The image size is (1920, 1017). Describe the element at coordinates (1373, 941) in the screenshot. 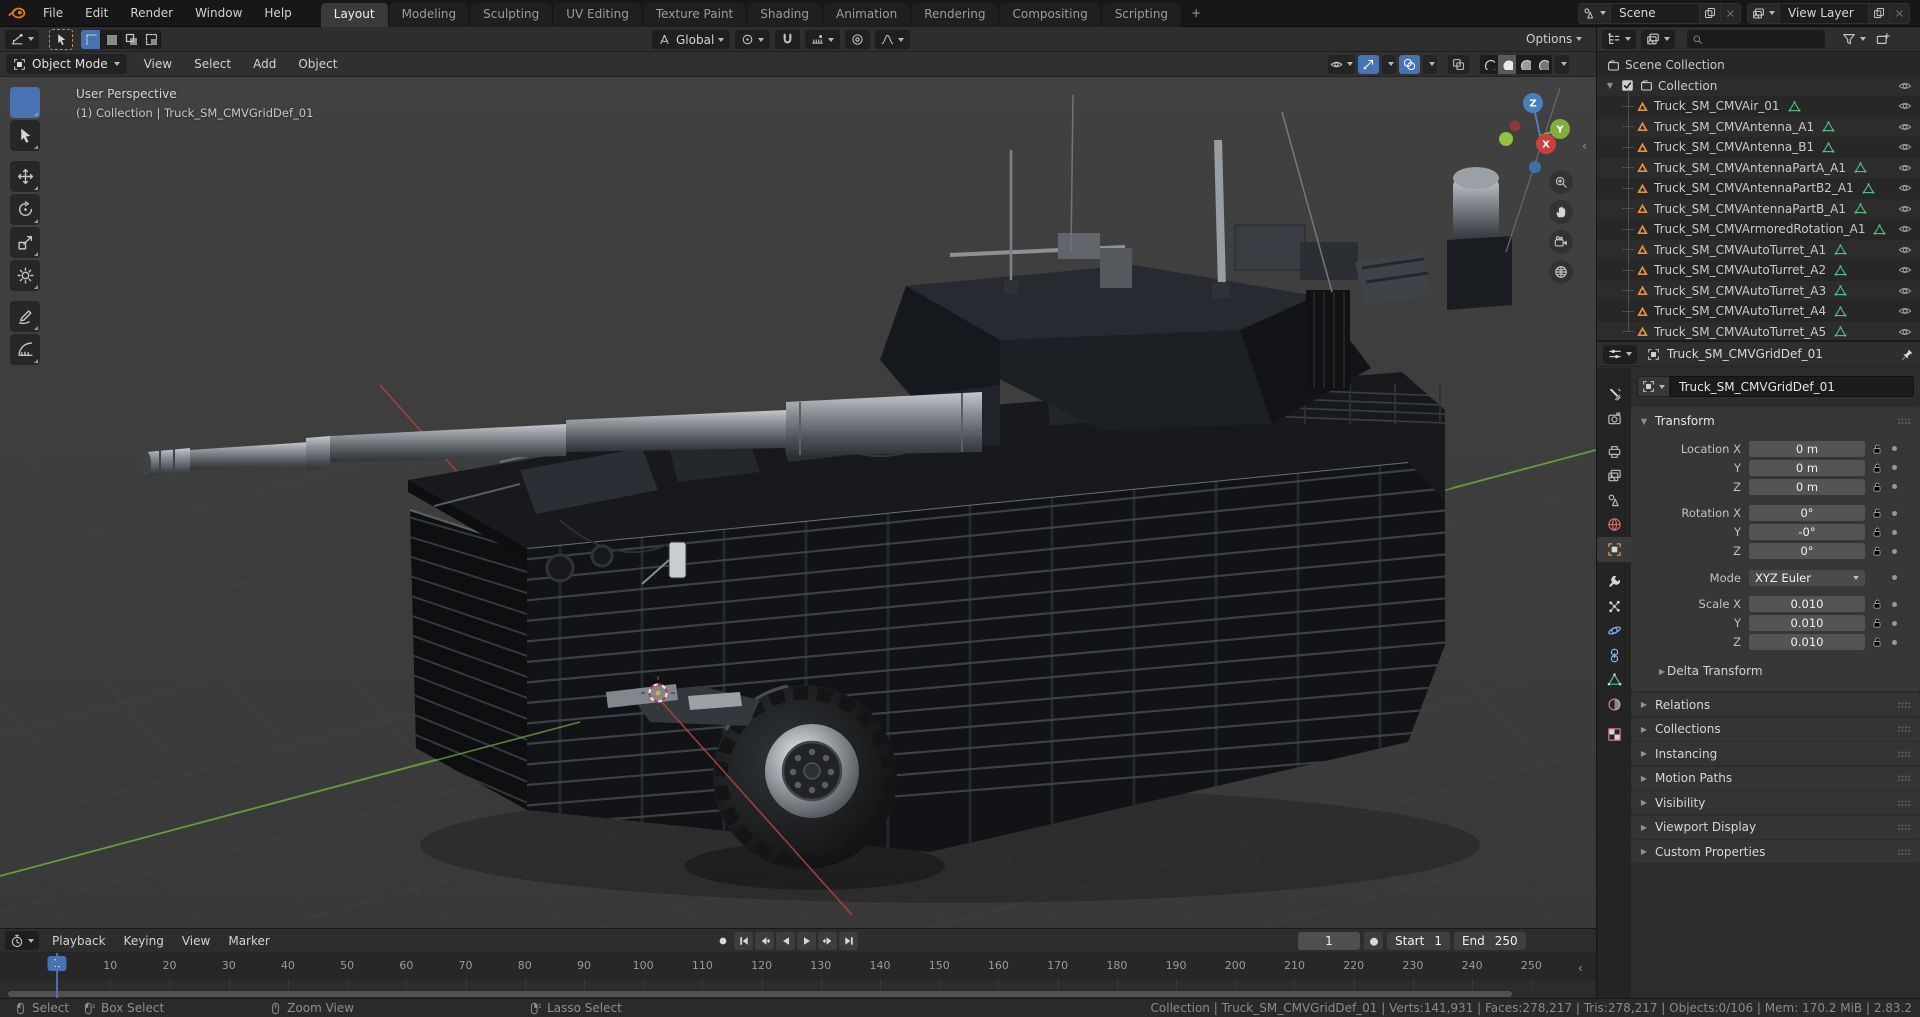

I see `preview-range-clock-button` at that location.